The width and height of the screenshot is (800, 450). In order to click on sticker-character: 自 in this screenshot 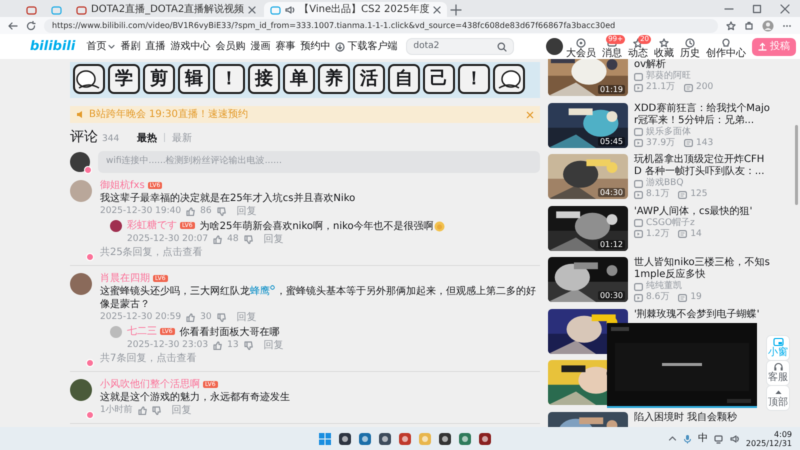, I will do `click(404, 79)`.